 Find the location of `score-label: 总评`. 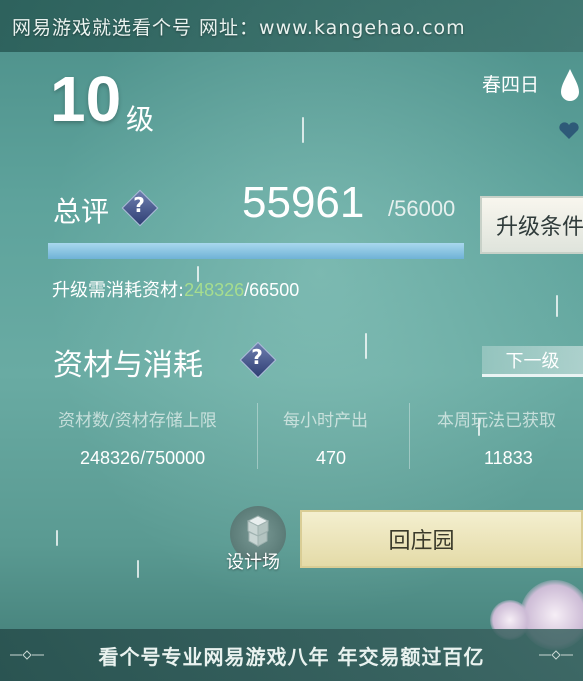

score-label: 总评 is located at coordinates (81, 211).